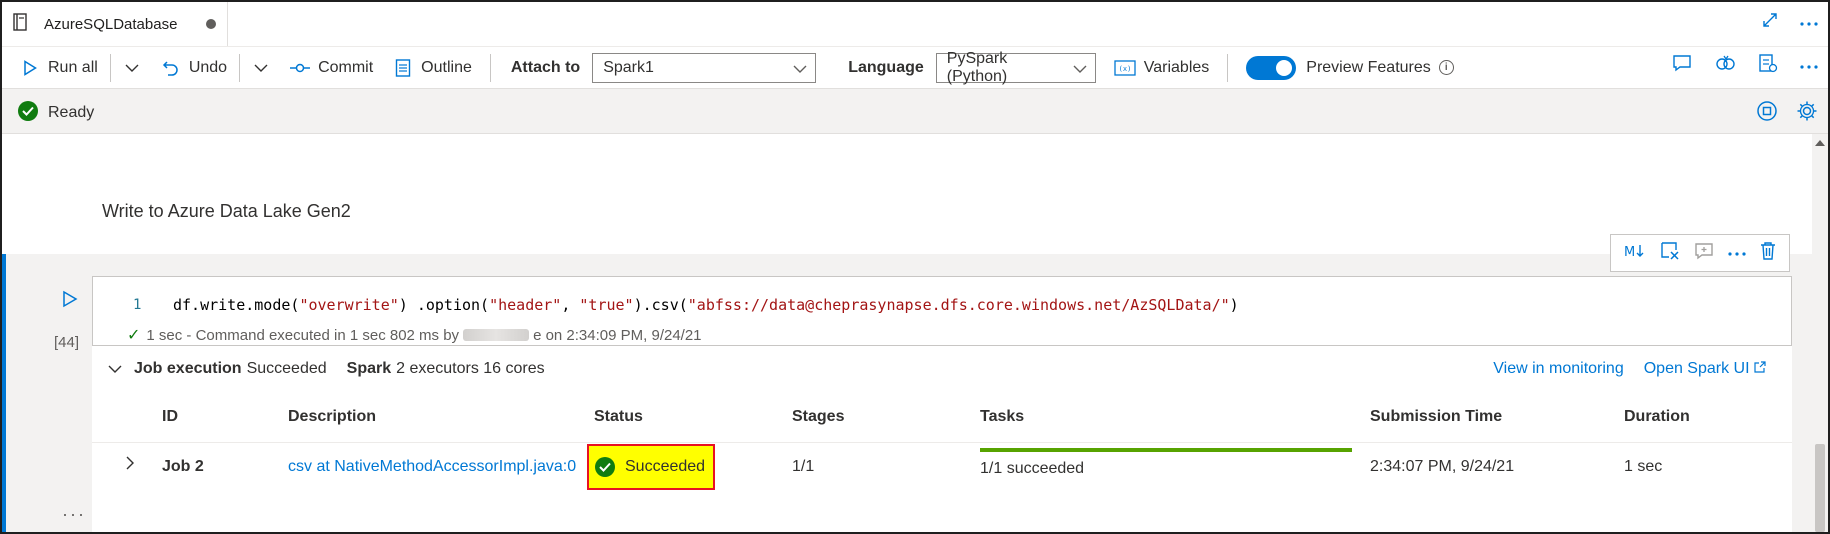 The height and width of the screenshot is (534, 1830). What do you see at coordinates (818, 416) in the screenshot?
I see `column-header-stages: Stages` at bounding box center [818, 416].